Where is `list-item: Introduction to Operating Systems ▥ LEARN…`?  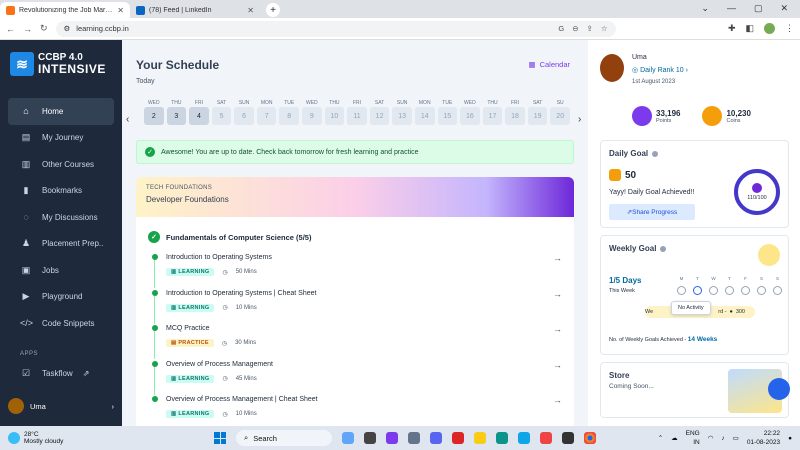
list-item: Introduction to Operating Systems ▥ LEARN… is located at coordinates (355, 269).